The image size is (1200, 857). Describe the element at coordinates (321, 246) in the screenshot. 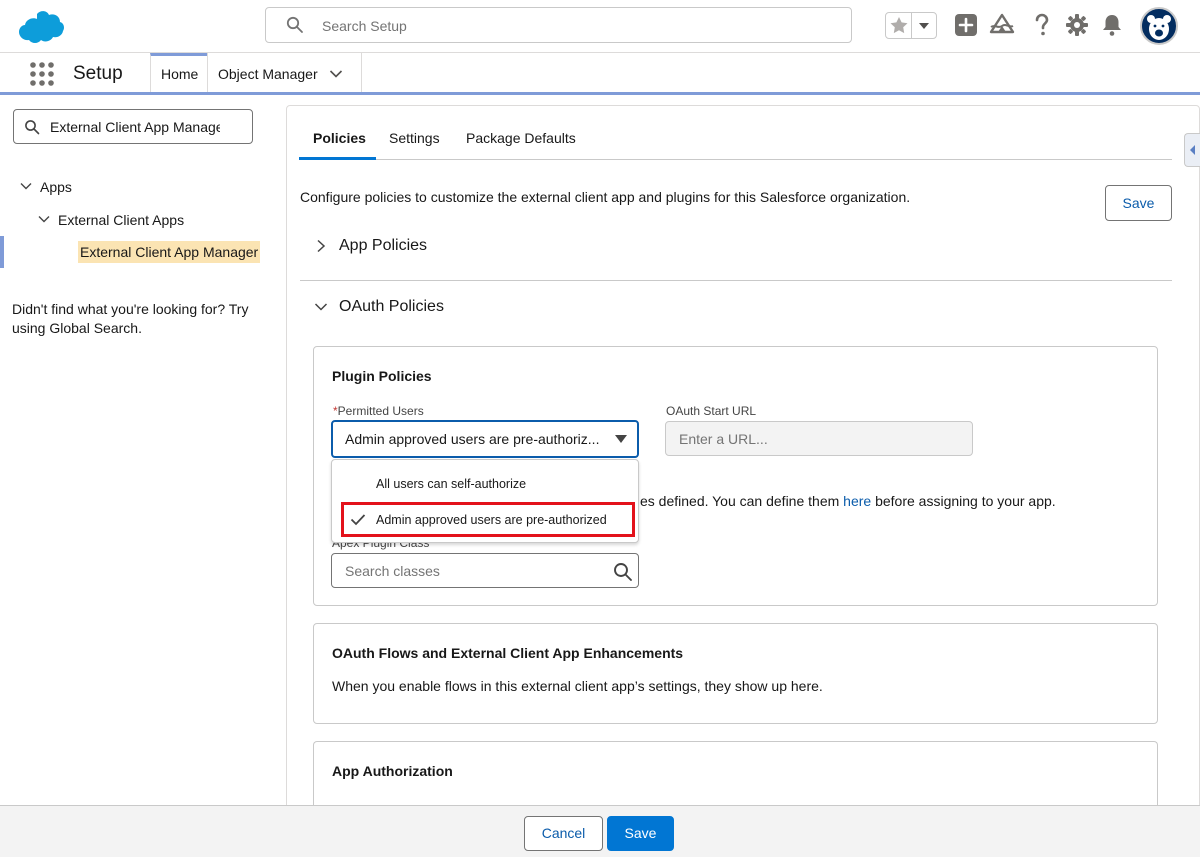

I see `chevron-right-icon` at that location.